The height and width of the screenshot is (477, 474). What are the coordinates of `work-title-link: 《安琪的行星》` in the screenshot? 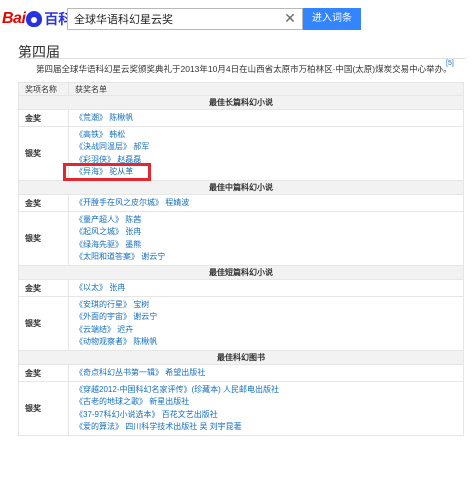 It's located at (103, 304).